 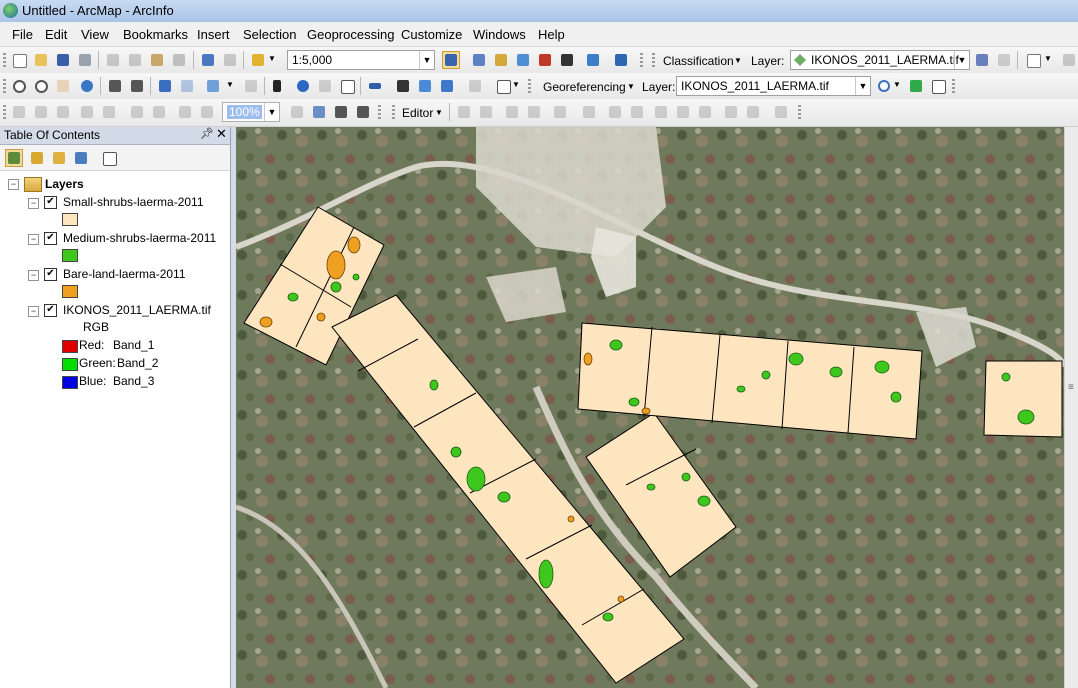 I want to click on layout-zoom-out-icon, so click(x=41, y=112).